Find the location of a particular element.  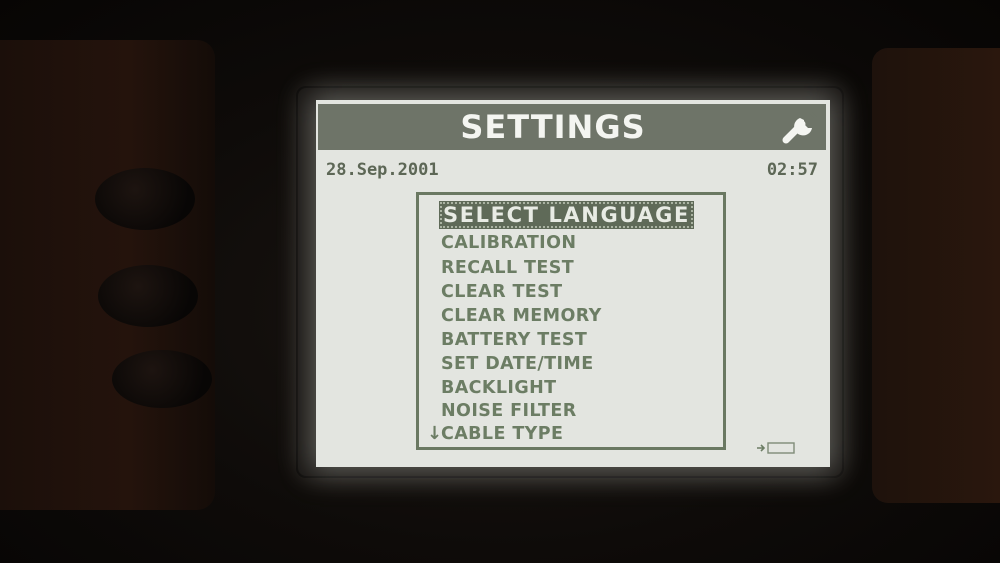

menu-item-clear-test: CLEAR TEST is located at coordinates (502, 292).